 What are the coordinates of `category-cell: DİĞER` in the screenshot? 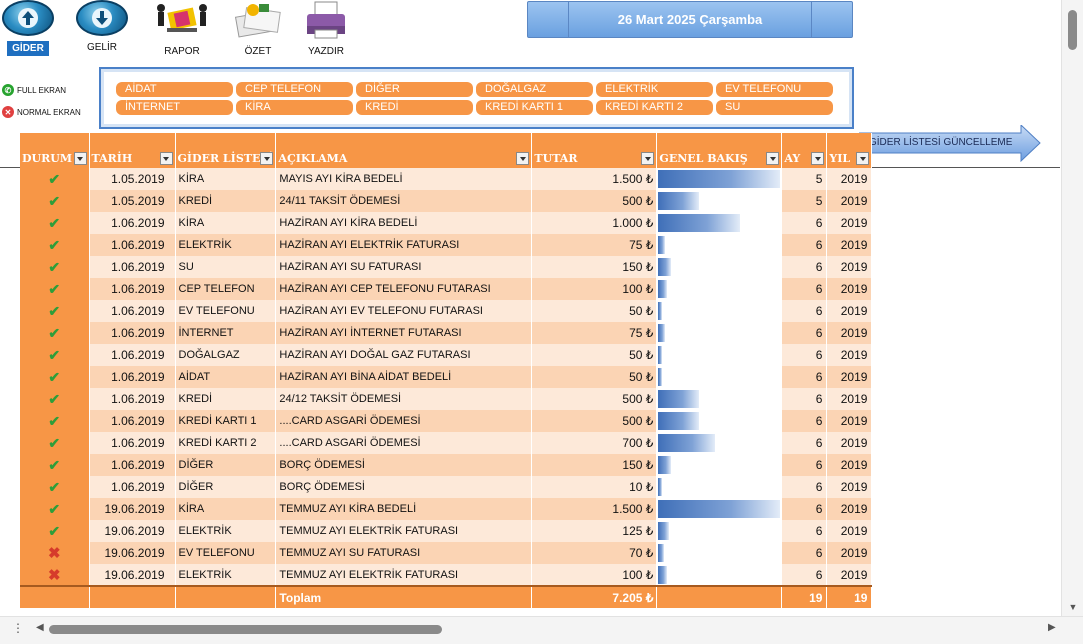 It's located at (226, 465).